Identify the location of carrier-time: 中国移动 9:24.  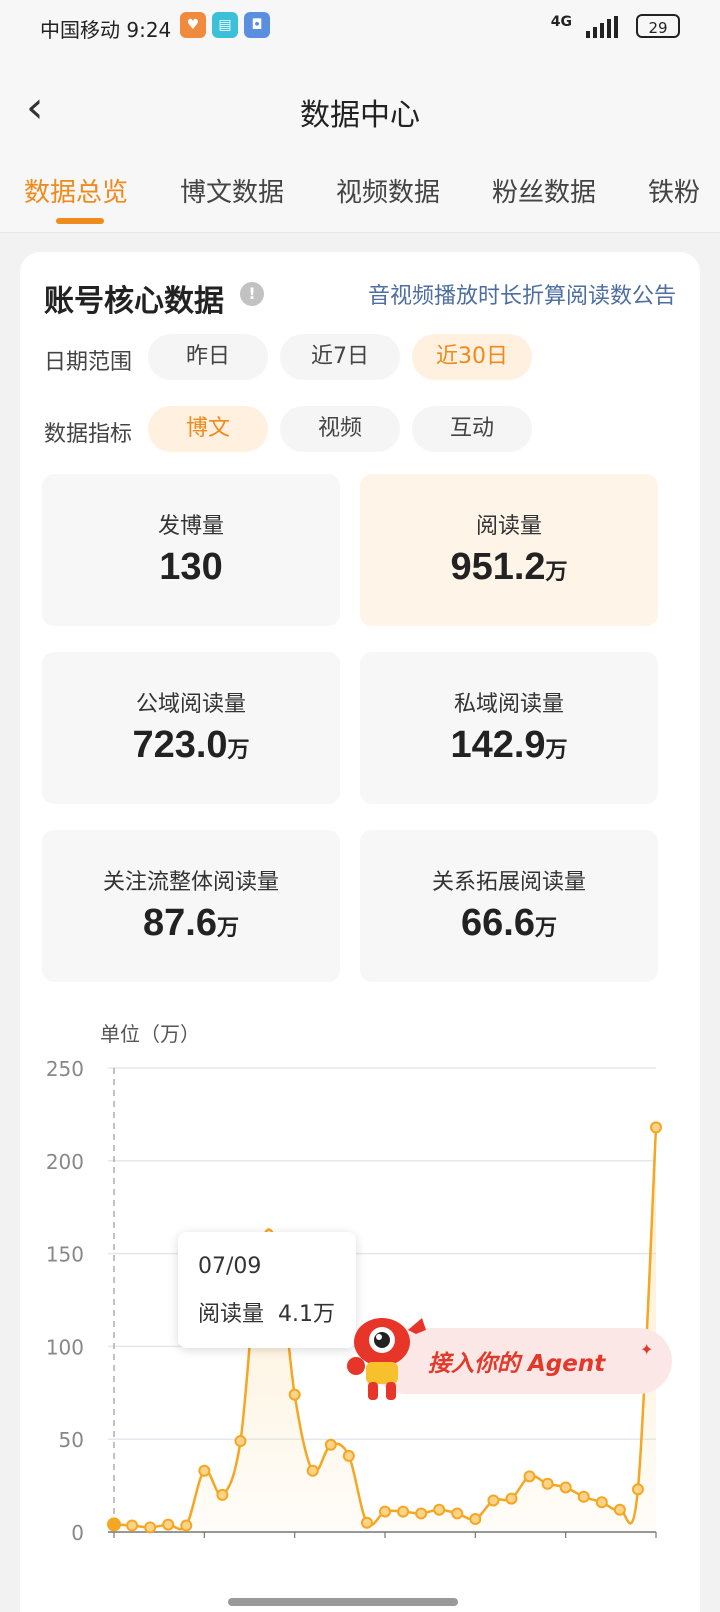
(106, 30).